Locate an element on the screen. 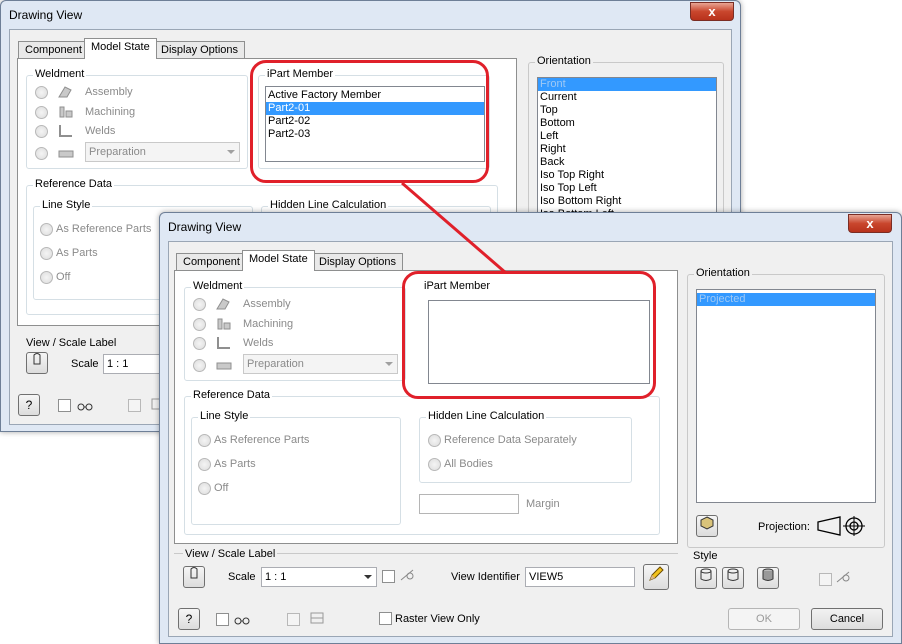 This screenshot has height=644, width=902. highlight-connector-arrow is located at coordinates (454, 228).